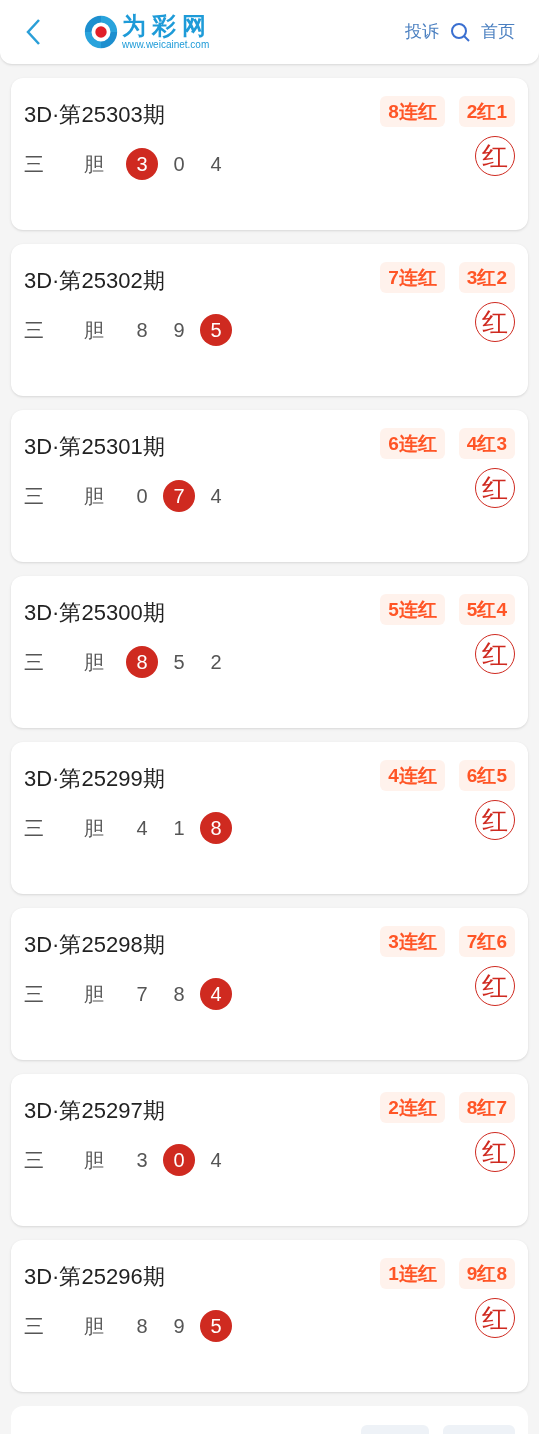  I want to click on logo-title: 为彩网, so click(167, 26).